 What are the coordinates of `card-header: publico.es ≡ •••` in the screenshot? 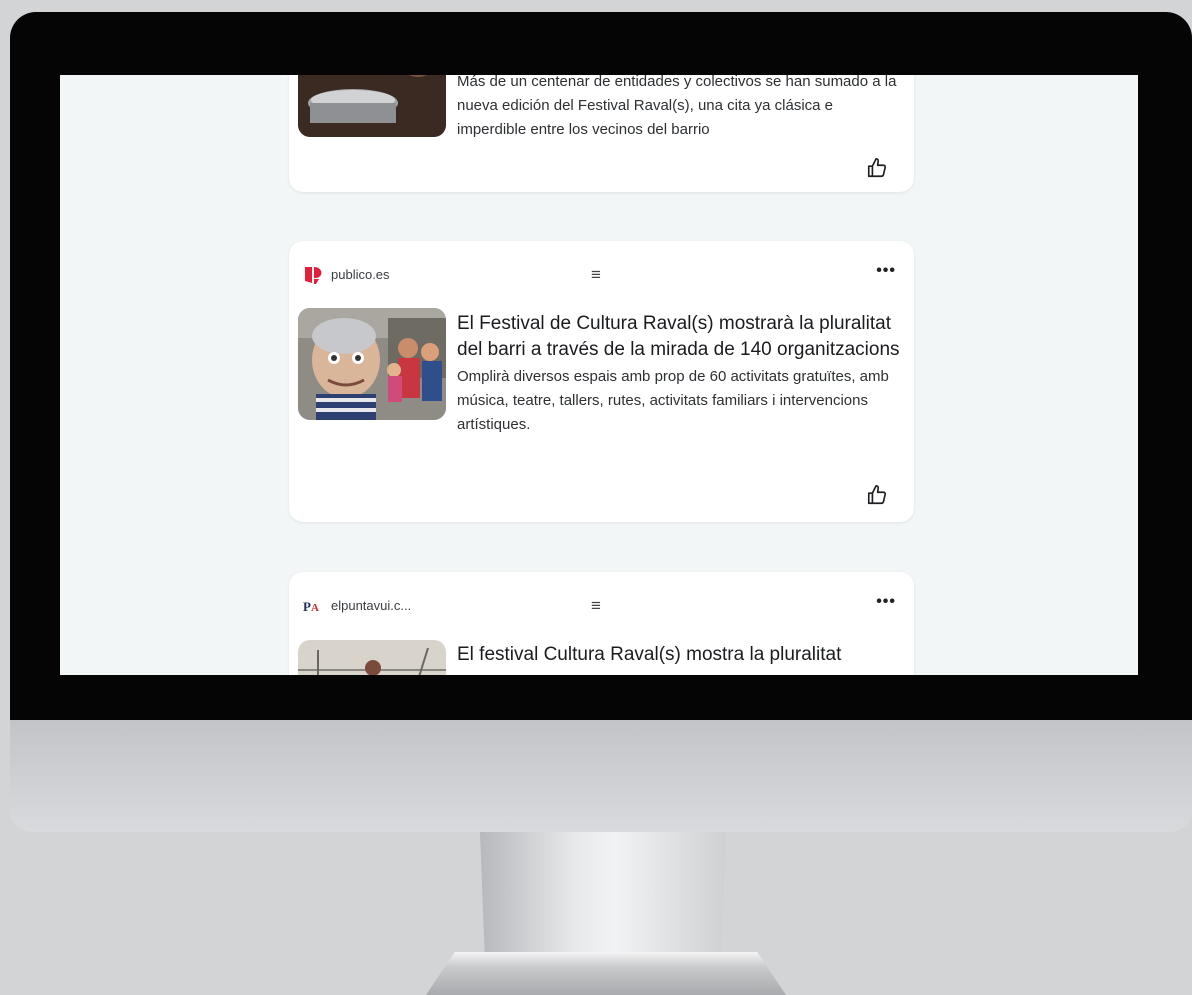 It's located at (599, 273).